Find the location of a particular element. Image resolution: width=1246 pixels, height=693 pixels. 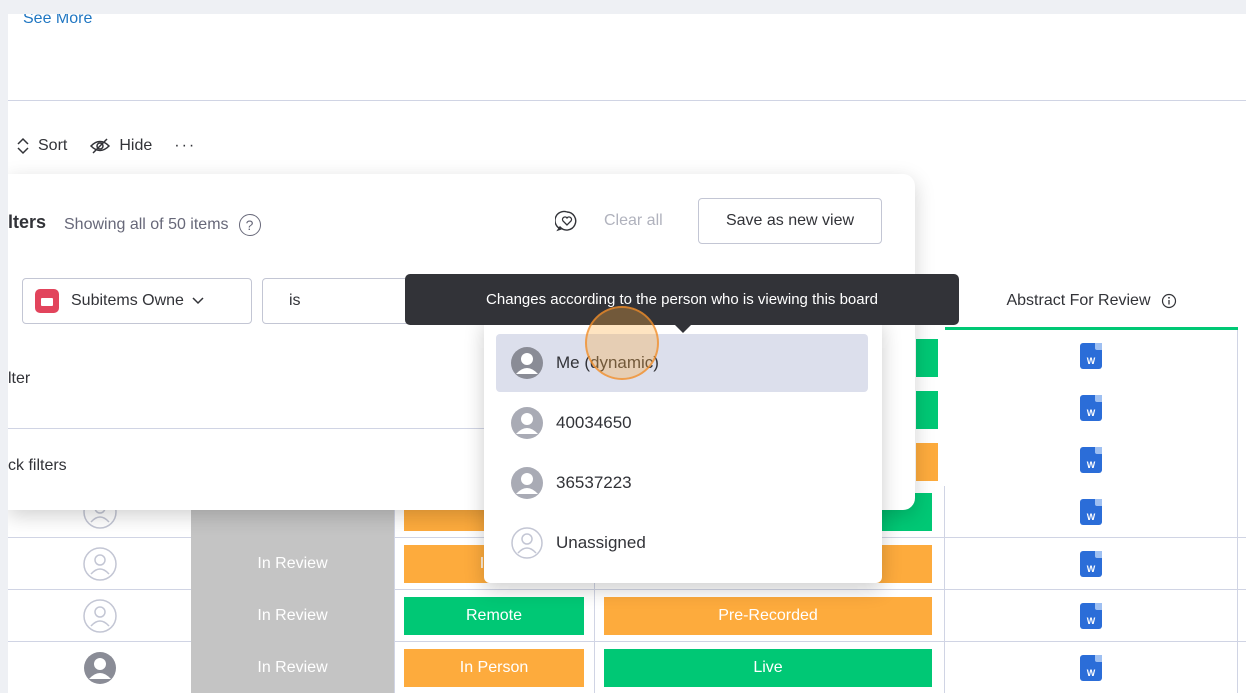

filters-title: lters is located at coordinates (27, 222).